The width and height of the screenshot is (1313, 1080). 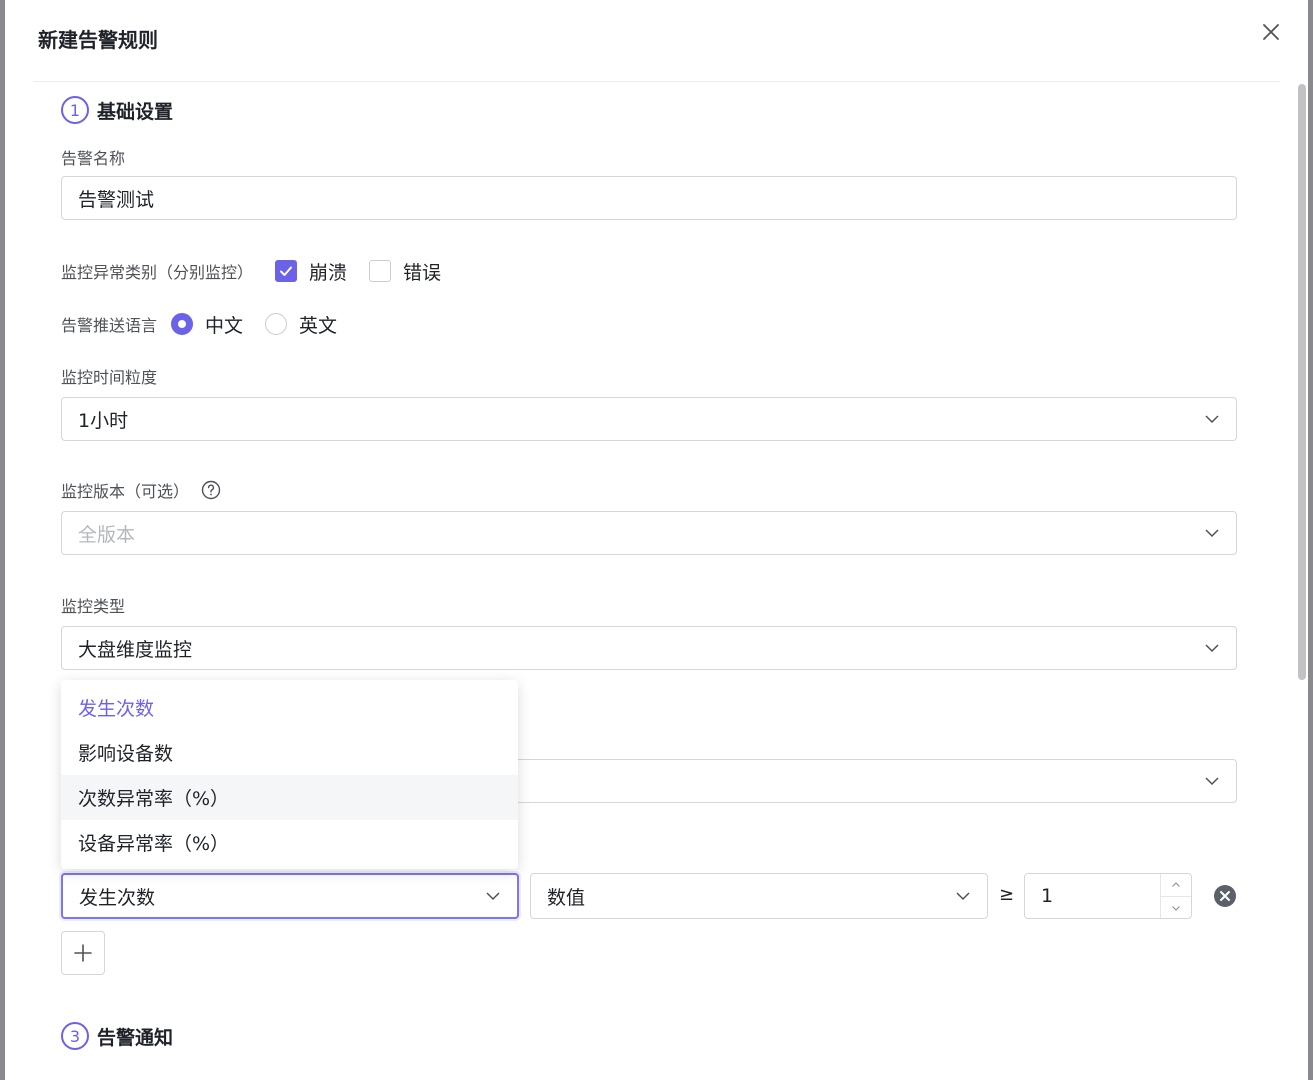 I want to click on chinese-radio, so click(x=182, y=324).